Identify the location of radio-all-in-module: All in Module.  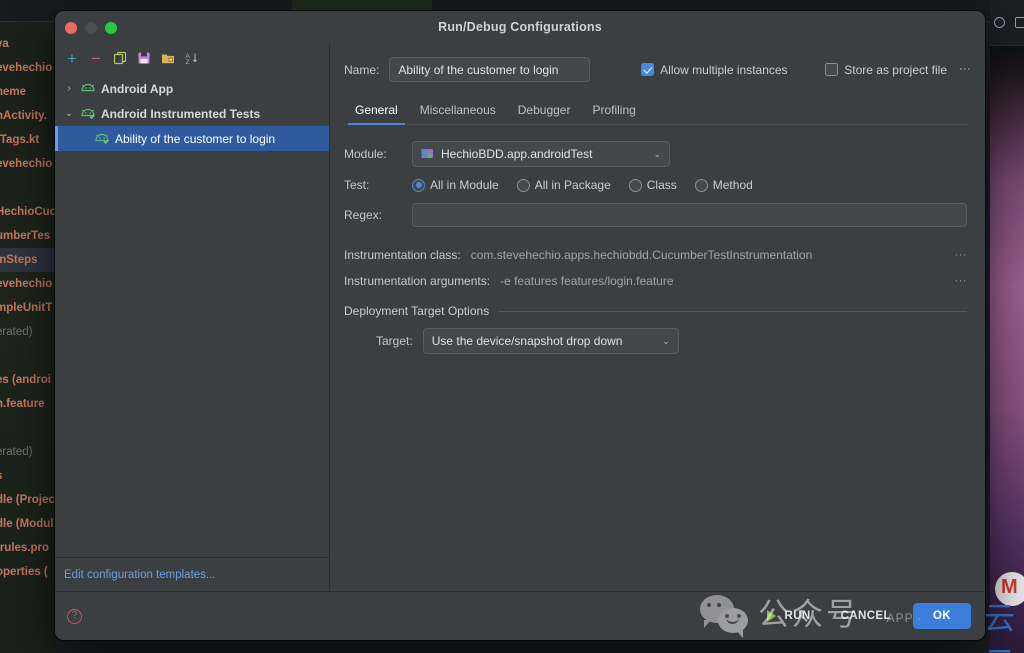
(455, 185).